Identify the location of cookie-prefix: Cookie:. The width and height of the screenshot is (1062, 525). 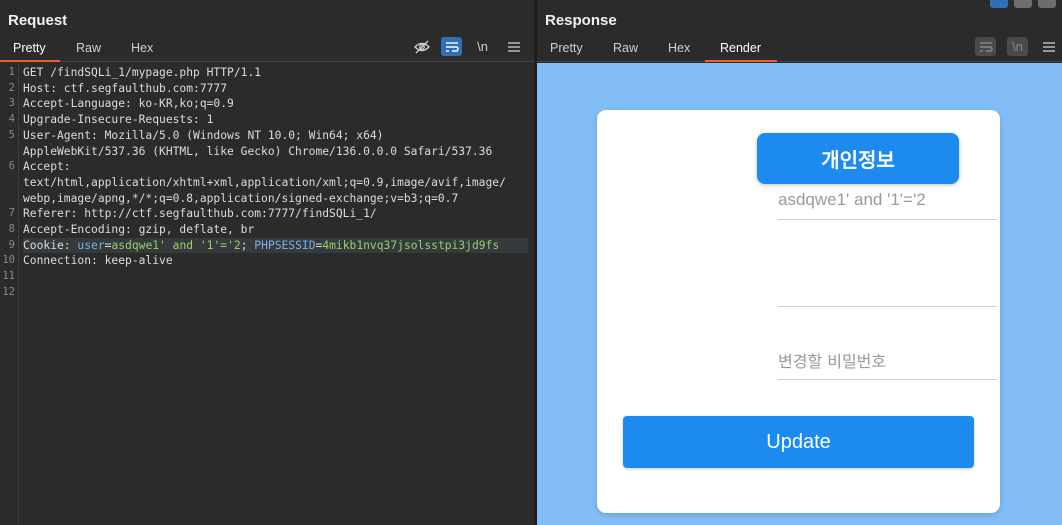
(50, 245).